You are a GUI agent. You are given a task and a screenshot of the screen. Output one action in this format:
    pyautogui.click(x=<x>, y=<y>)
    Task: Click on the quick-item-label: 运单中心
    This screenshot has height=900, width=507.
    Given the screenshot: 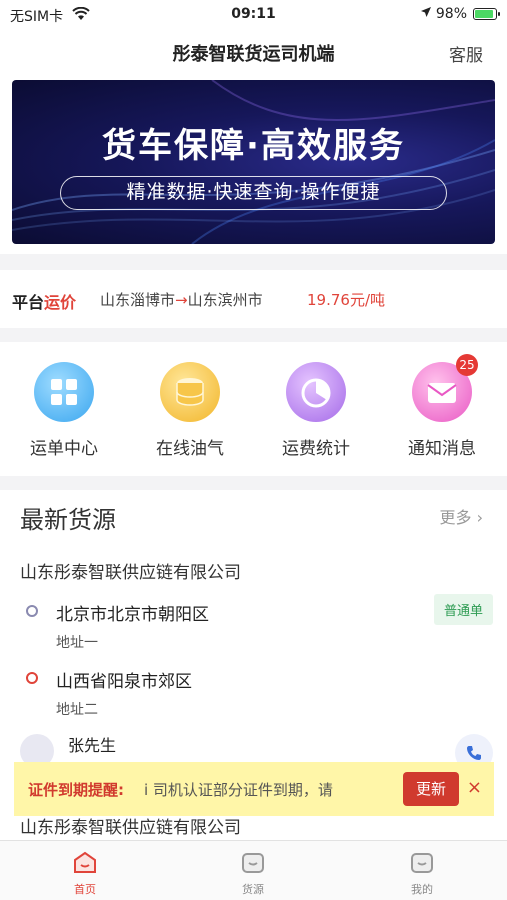 What is the action you would take?
    pyautogui.click(x=64, y=449)
    